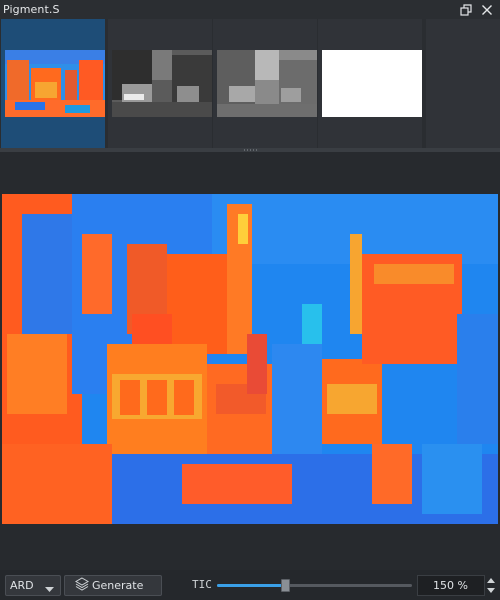 The width and height of the screenshot is (500, 600). I want to click on title-bar: Pigment.S, so click(250, 9).